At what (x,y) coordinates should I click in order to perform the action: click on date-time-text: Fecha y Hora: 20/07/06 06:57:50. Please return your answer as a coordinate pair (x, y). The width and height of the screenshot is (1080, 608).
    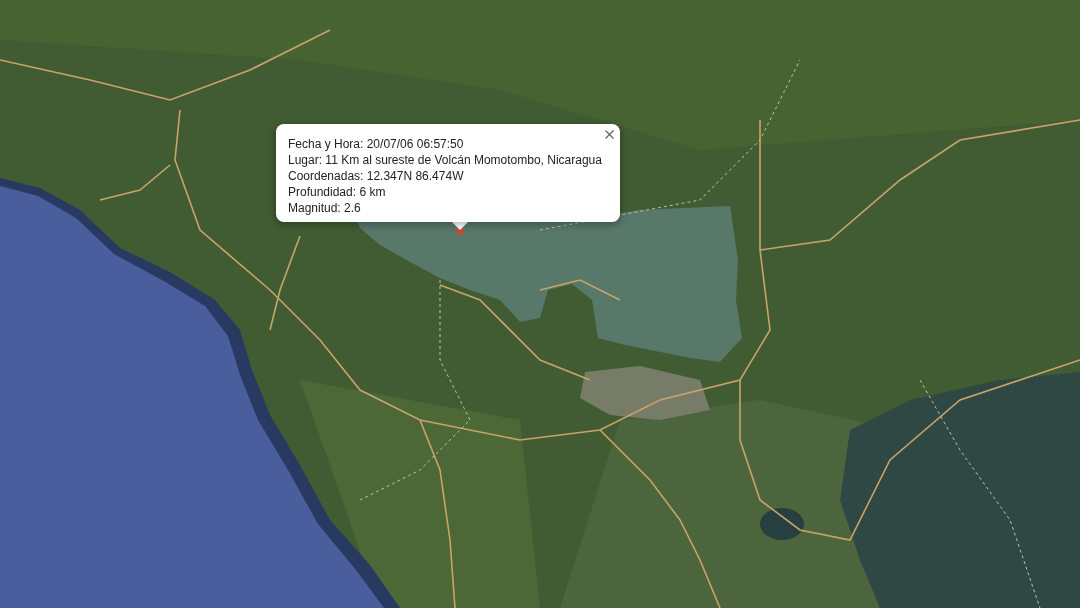
    Looking at the image, I should click on (376, 144).